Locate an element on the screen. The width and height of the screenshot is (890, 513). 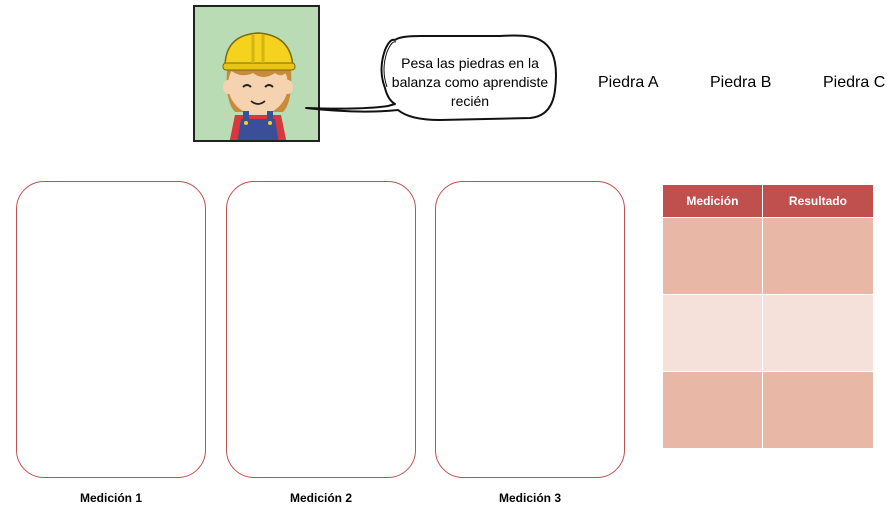
measurement-label-1: Medición 1 is located at coordinates (110, 498).